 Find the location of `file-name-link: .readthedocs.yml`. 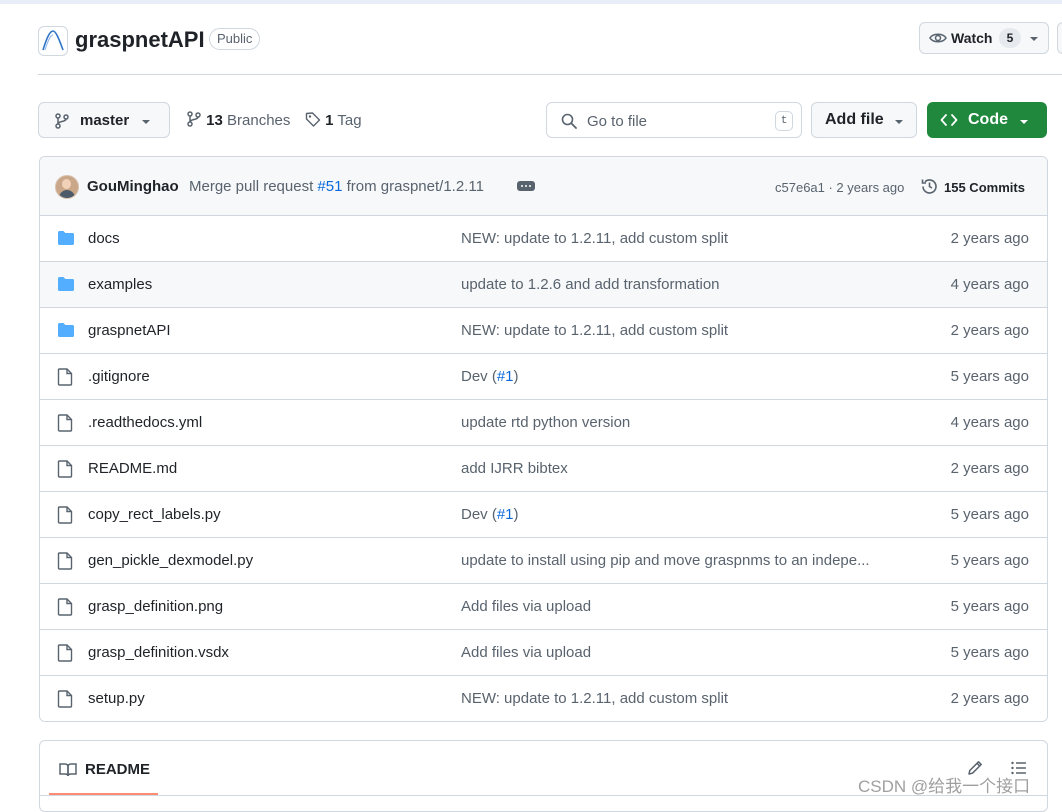

file-name-link: .readthedocs.yml is located at coordinates (145, 422).